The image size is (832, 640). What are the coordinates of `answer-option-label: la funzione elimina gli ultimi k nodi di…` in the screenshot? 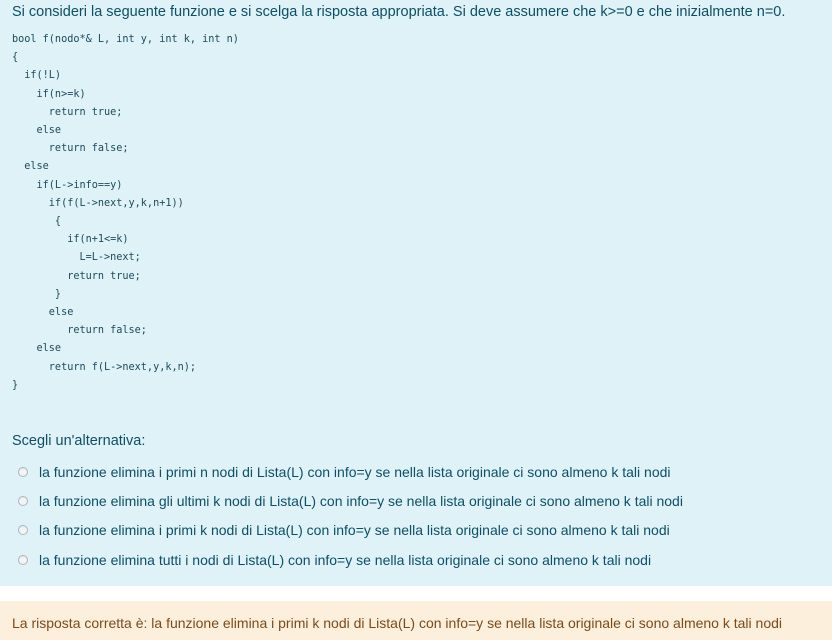 It's located at (361, 501).